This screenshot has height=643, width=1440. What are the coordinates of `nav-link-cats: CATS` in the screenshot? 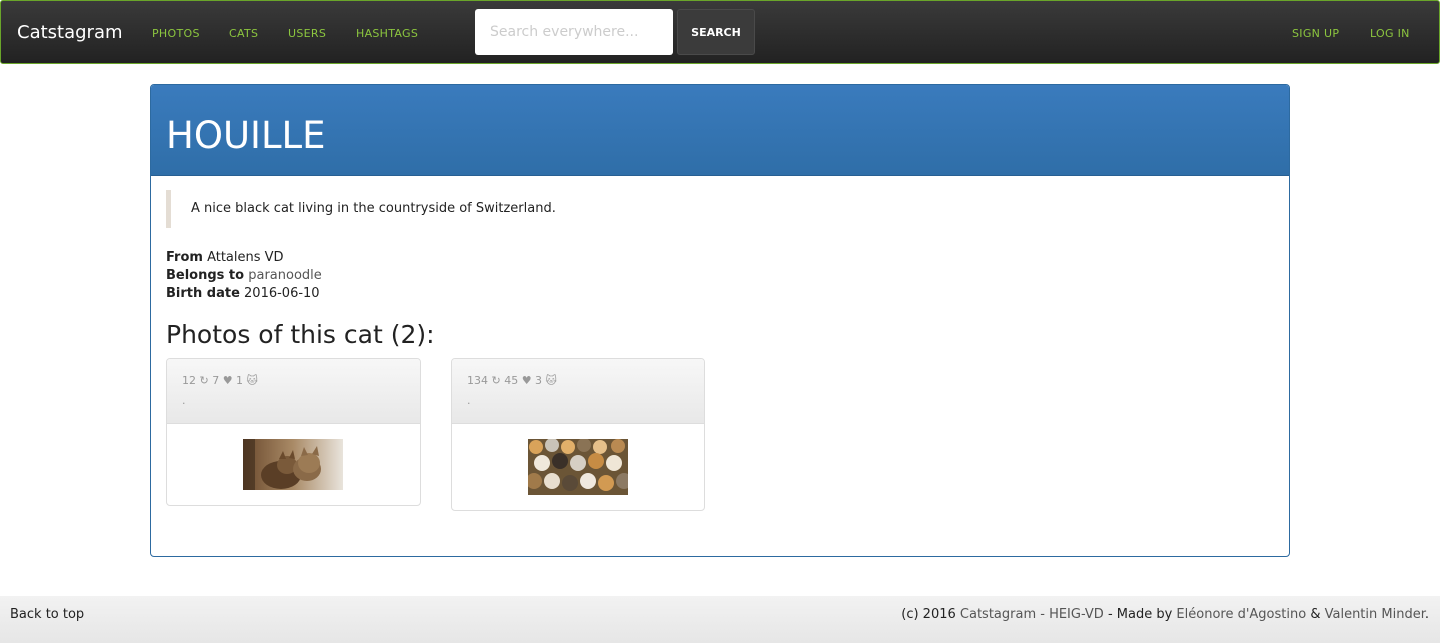 It's located at (243, 33).